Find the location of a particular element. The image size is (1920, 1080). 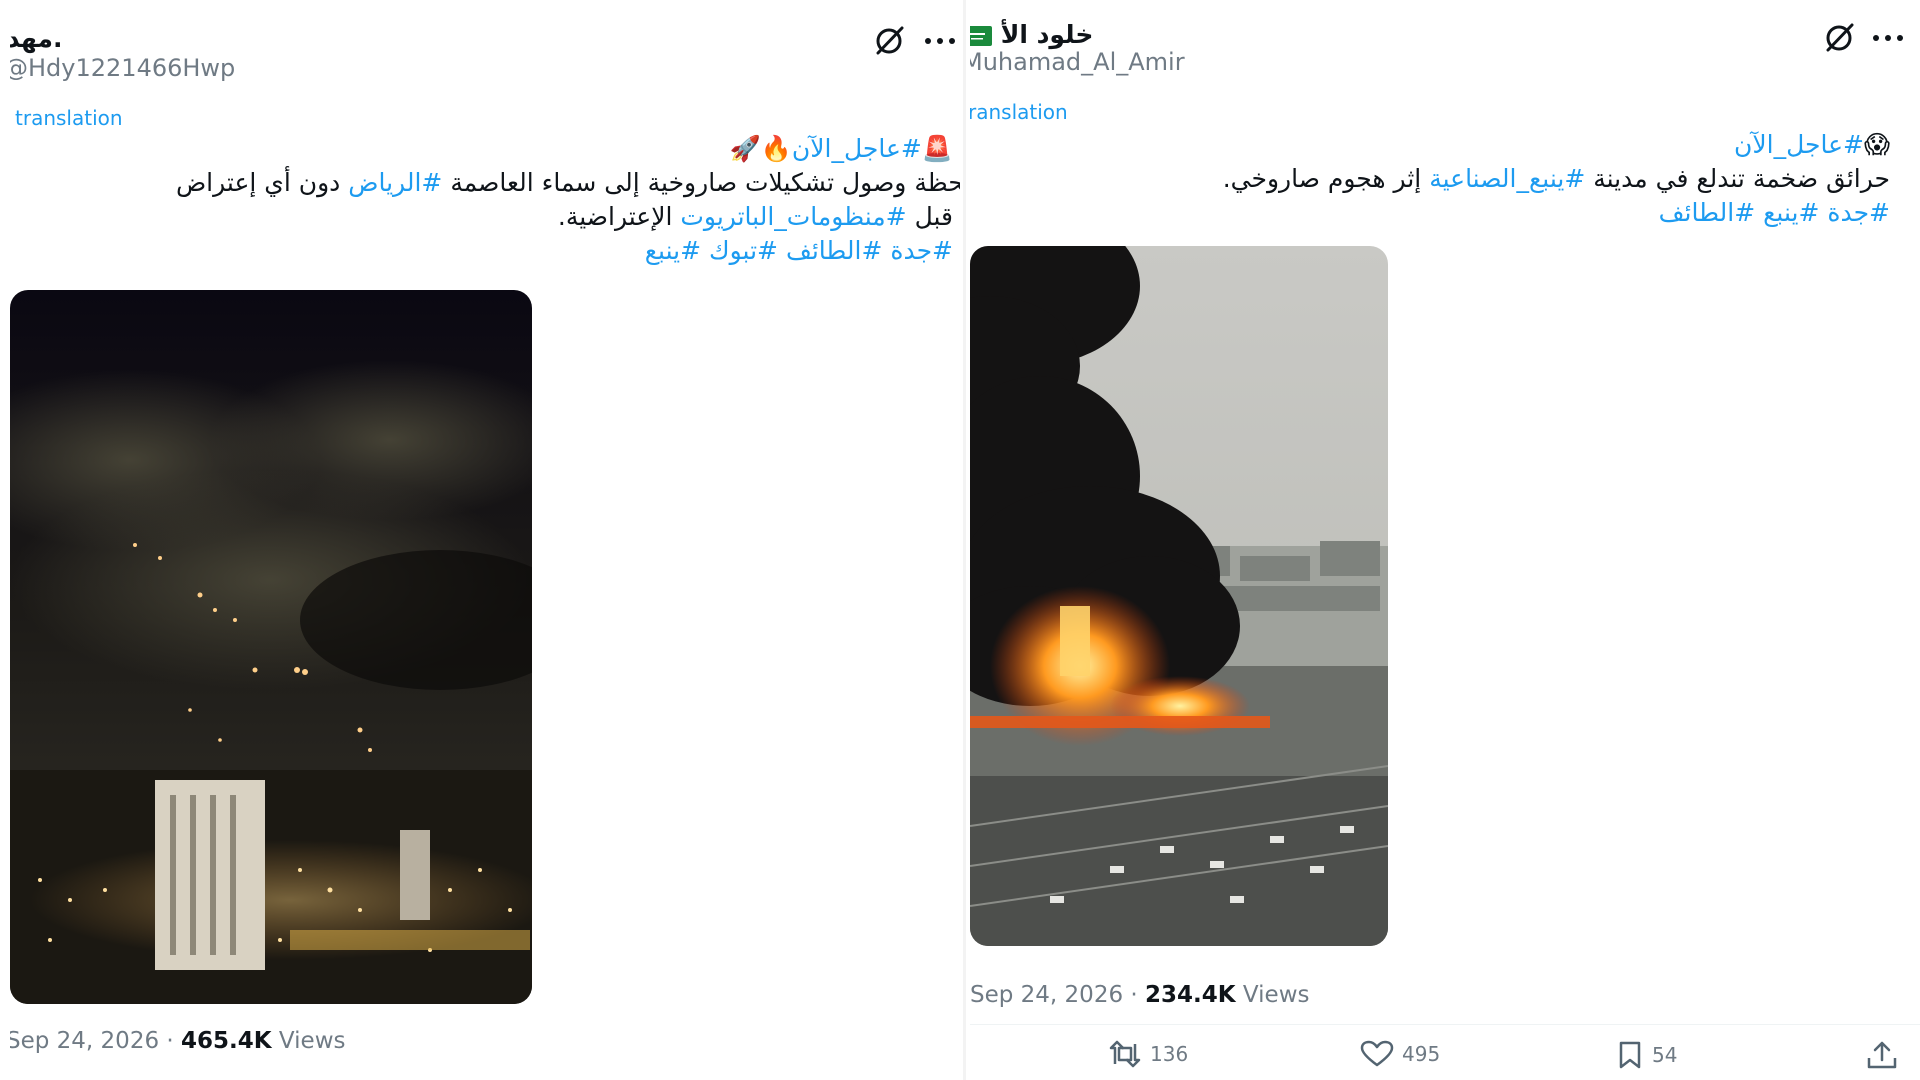

repost-button: 136 is located at coordinates (1148, 1054).